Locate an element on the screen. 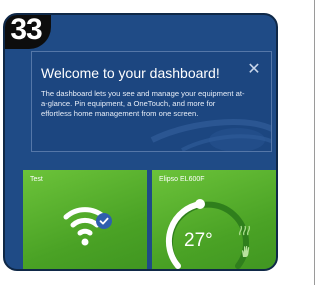  equipment-tile-elipso: Elipso EL600F 27° is located at coordinates (214, 219).